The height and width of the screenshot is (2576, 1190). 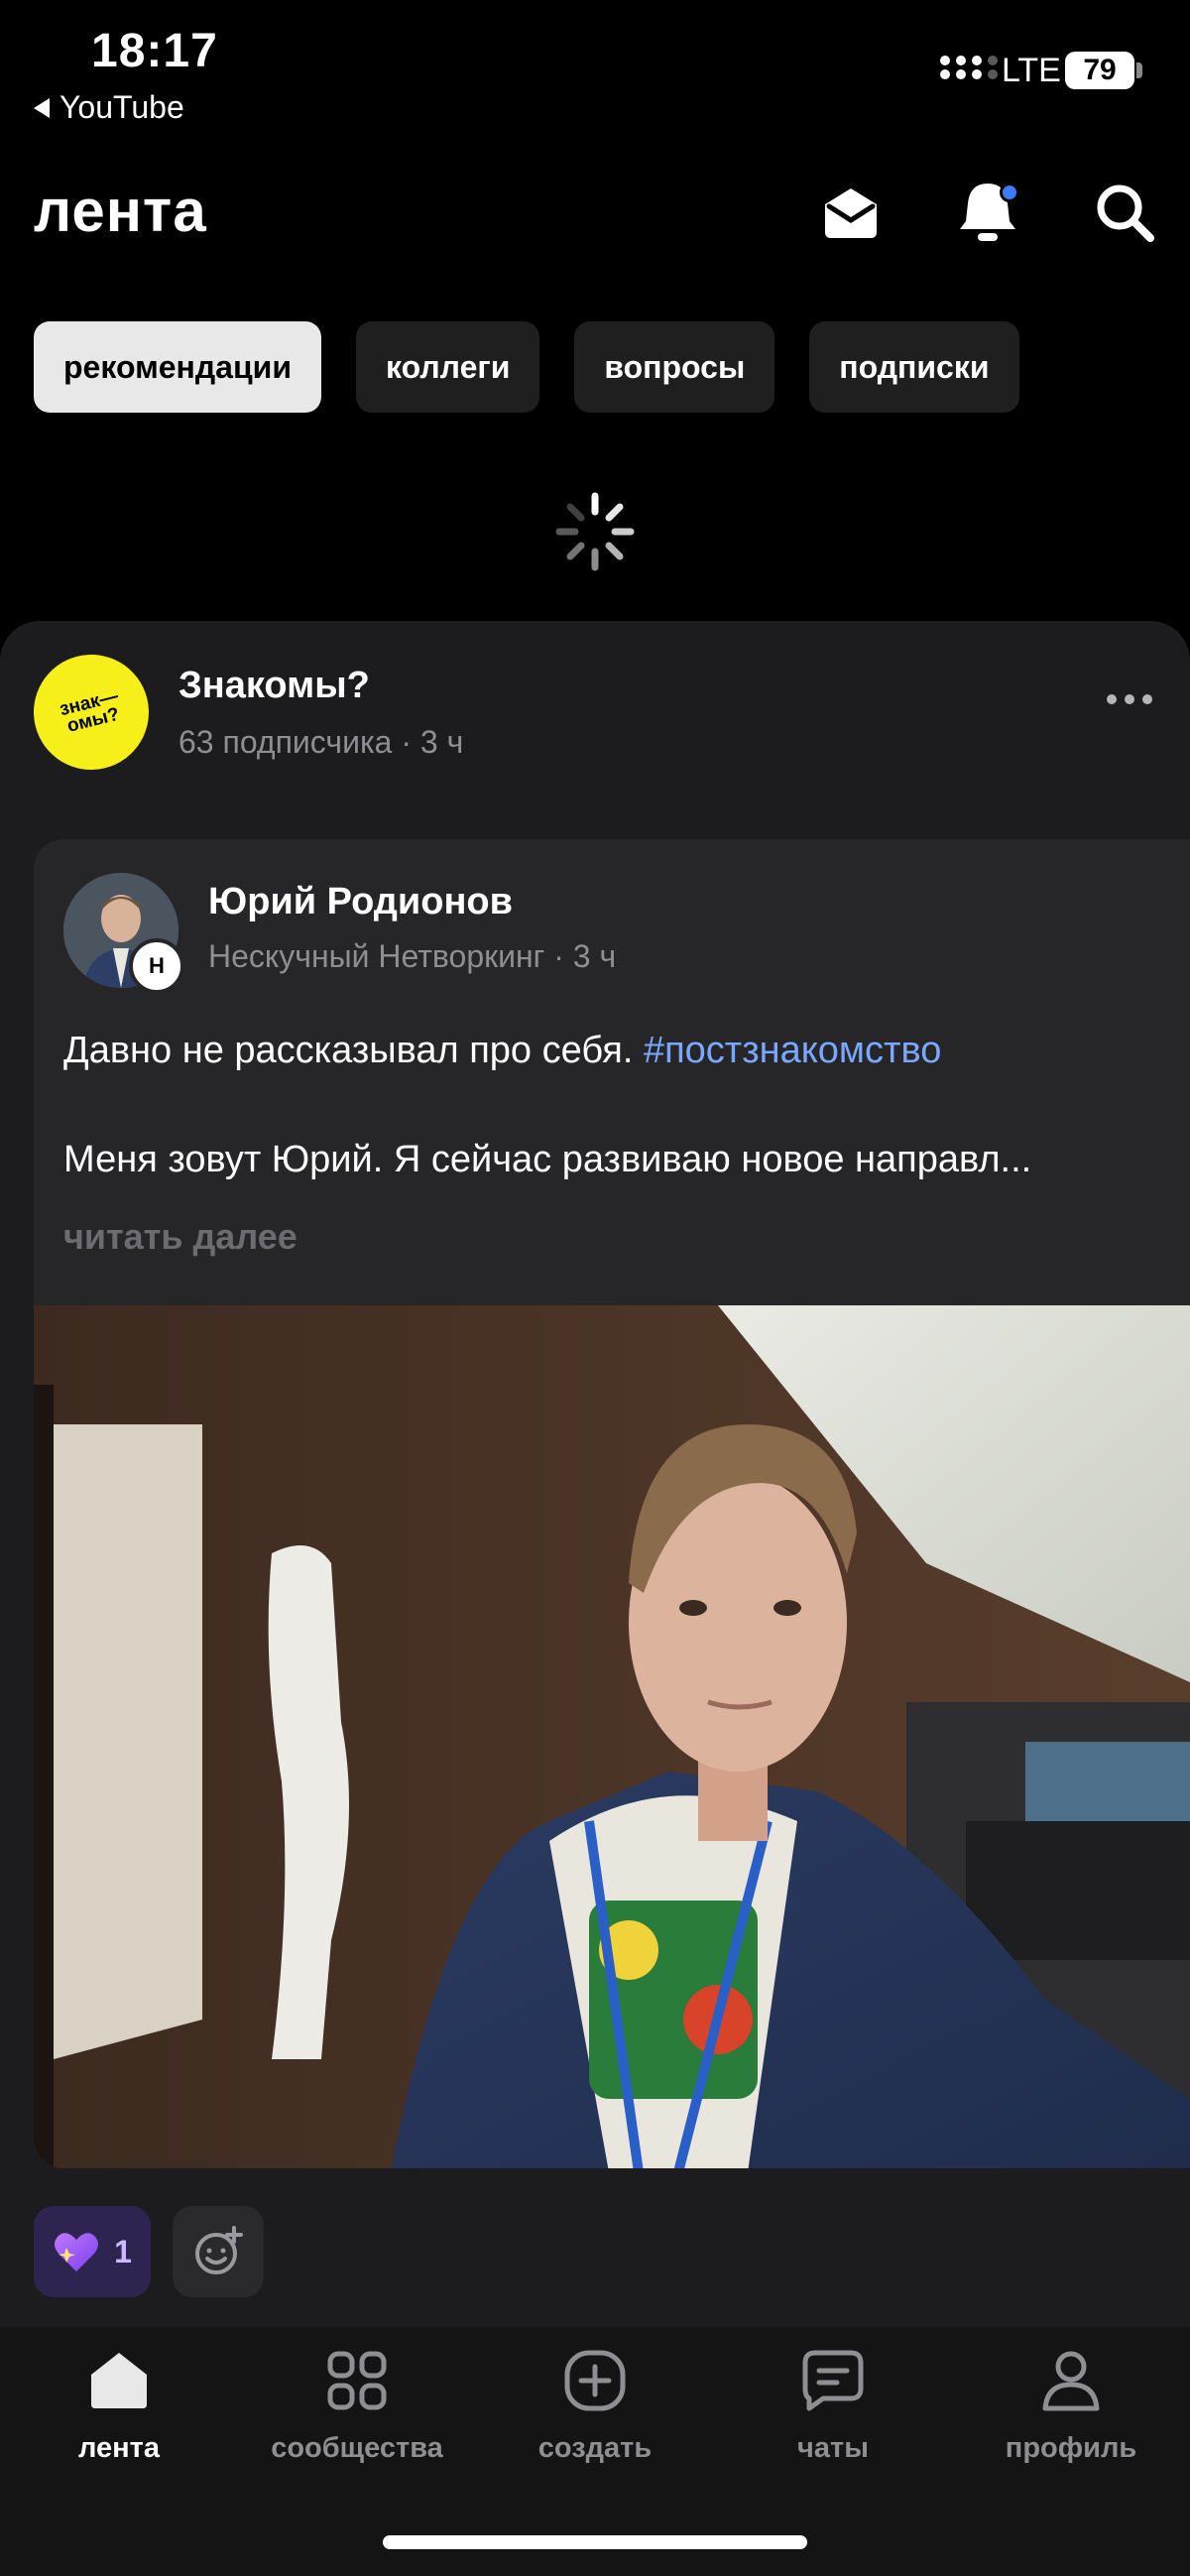 What do you see at coordinates (360, 902) in the screenshot?
I see `author-name: Юрий Родионов` at bounding box center [360, 902].